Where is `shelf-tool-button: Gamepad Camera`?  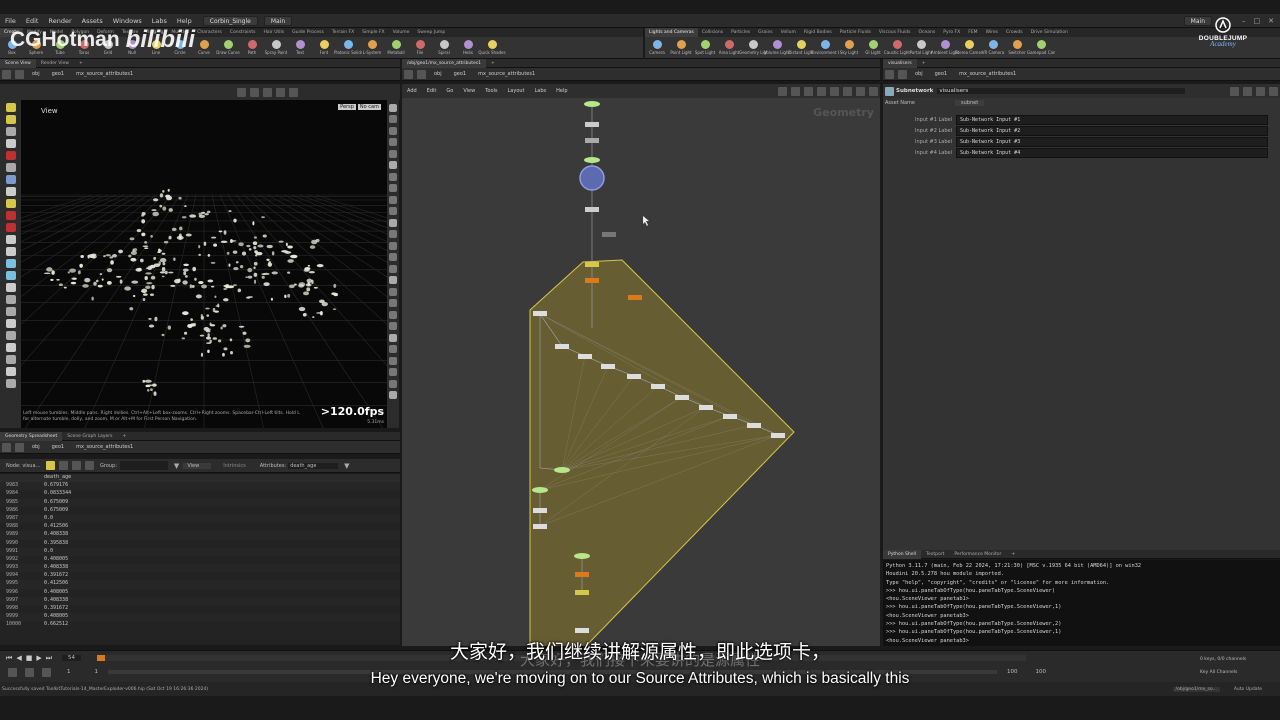 shelf-tool-button: Gamepad Camera is located at coordinates (1041, 48).